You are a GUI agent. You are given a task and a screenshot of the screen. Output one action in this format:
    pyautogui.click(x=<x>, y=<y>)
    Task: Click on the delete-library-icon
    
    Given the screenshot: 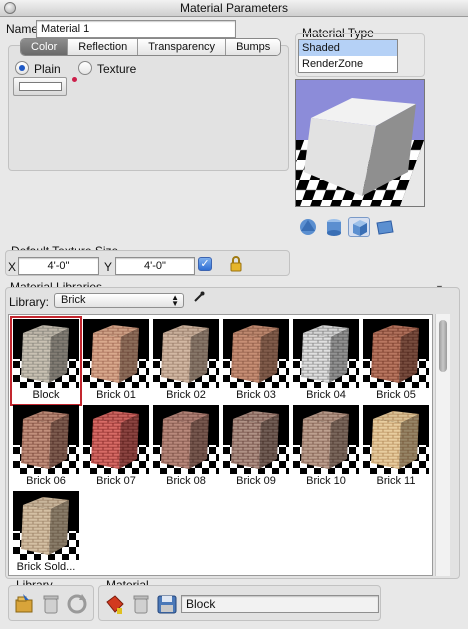 What is the action you would take?
    pyautogui.click(x=51, y=604)
    